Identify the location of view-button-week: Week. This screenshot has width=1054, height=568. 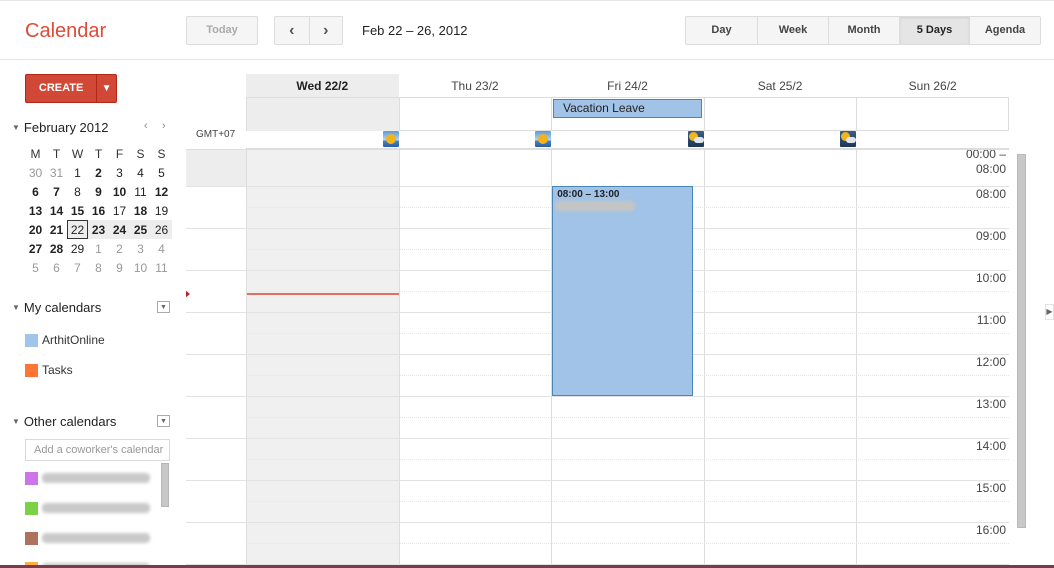
(792, 30).